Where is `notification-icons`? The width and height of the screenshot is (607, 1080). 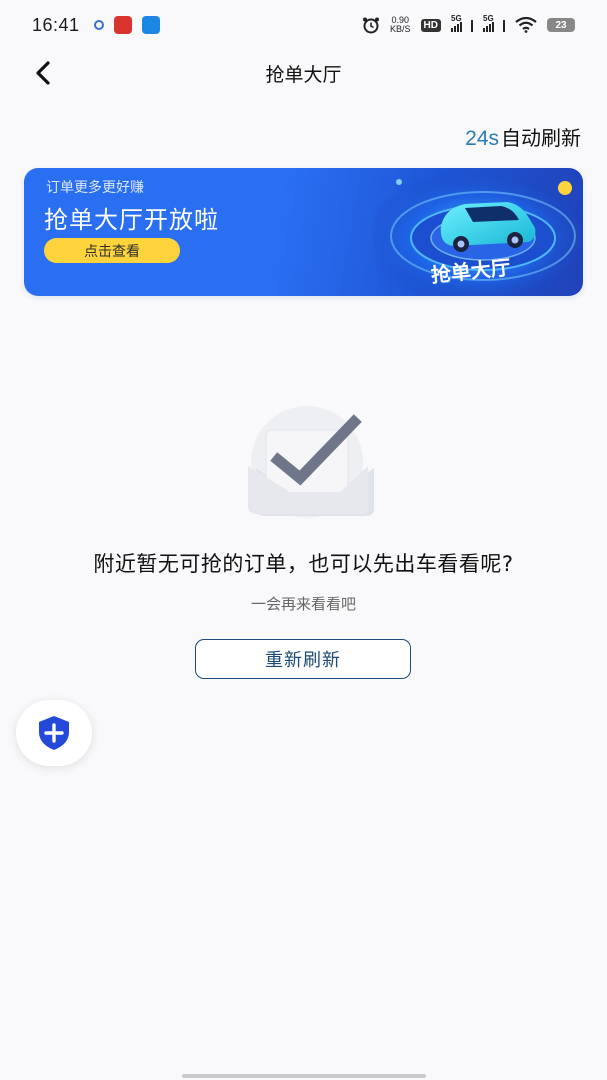
notification-icons is located at coordinates (126, 25).